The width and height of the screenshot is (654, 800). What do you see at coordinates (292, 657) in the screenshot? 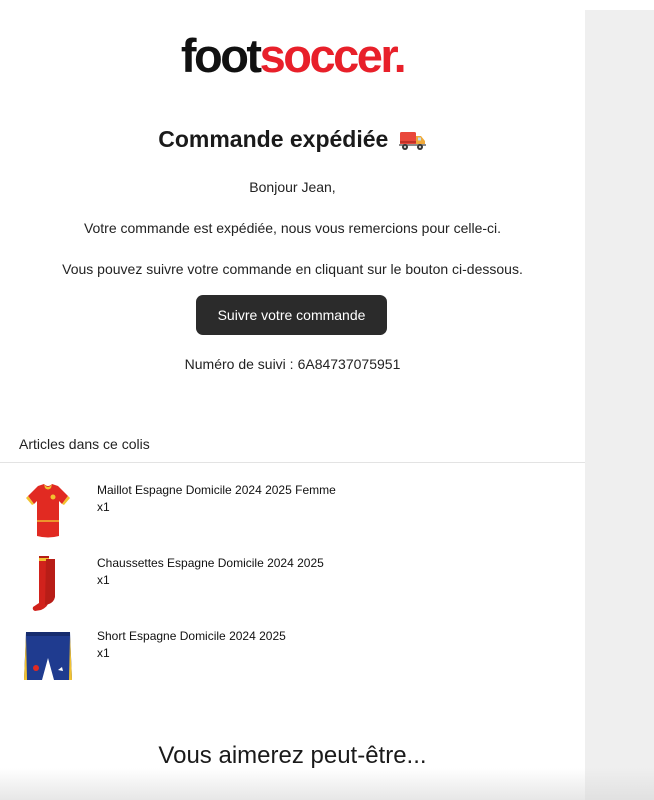
I see `list-item: Short Espagne Domicile 2024 2025 x1` at bounding box center [292, 657].